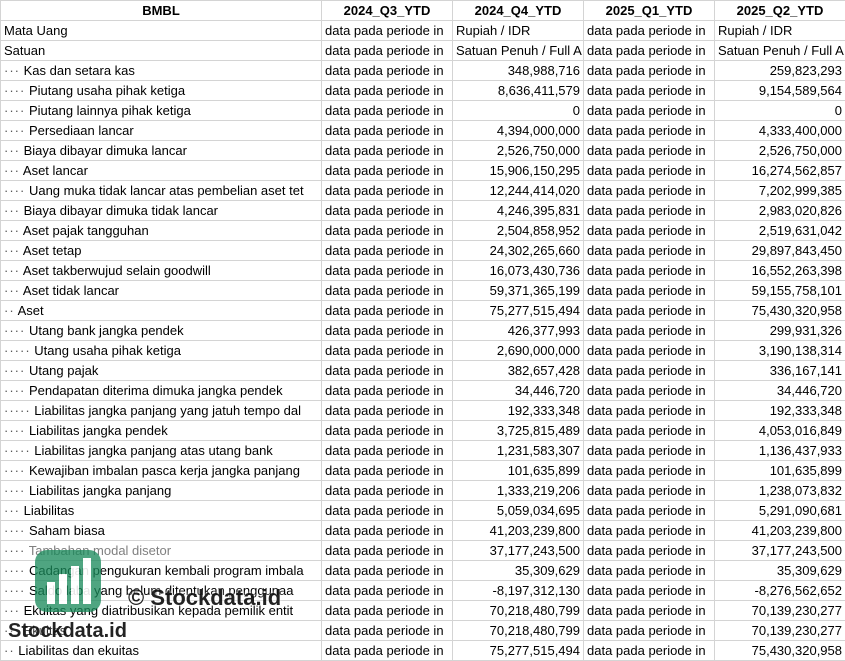  What do you see at coordinates (518, 490) in the screenshot?
I see `value-cell: 1,333,219,206` at bounding box center [518, 490].